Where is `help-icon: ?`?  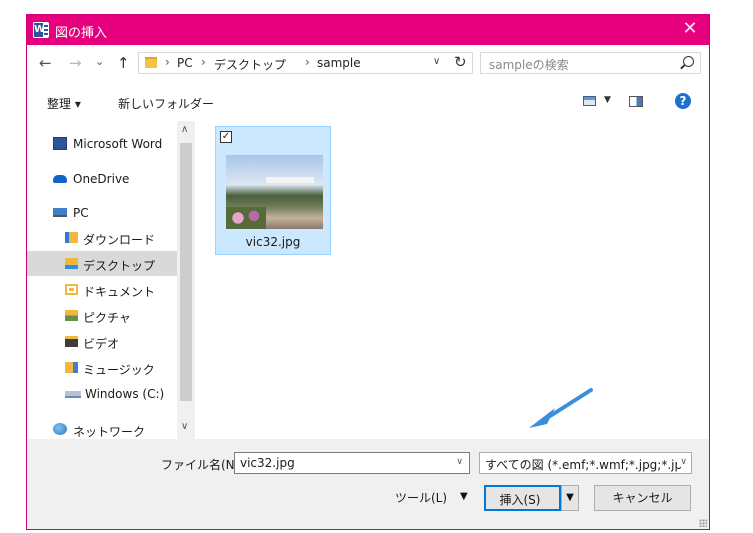
help-icon: ? is located at coordinates (683, 101).